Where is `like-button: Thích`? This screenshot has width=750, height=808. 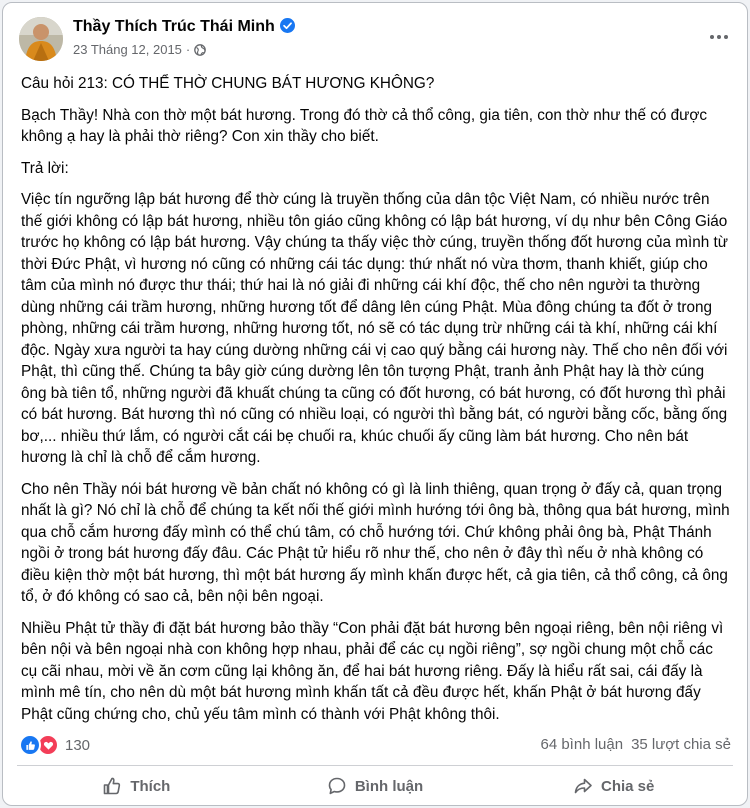 like-button: Thích is located at coordinates (136, 786).